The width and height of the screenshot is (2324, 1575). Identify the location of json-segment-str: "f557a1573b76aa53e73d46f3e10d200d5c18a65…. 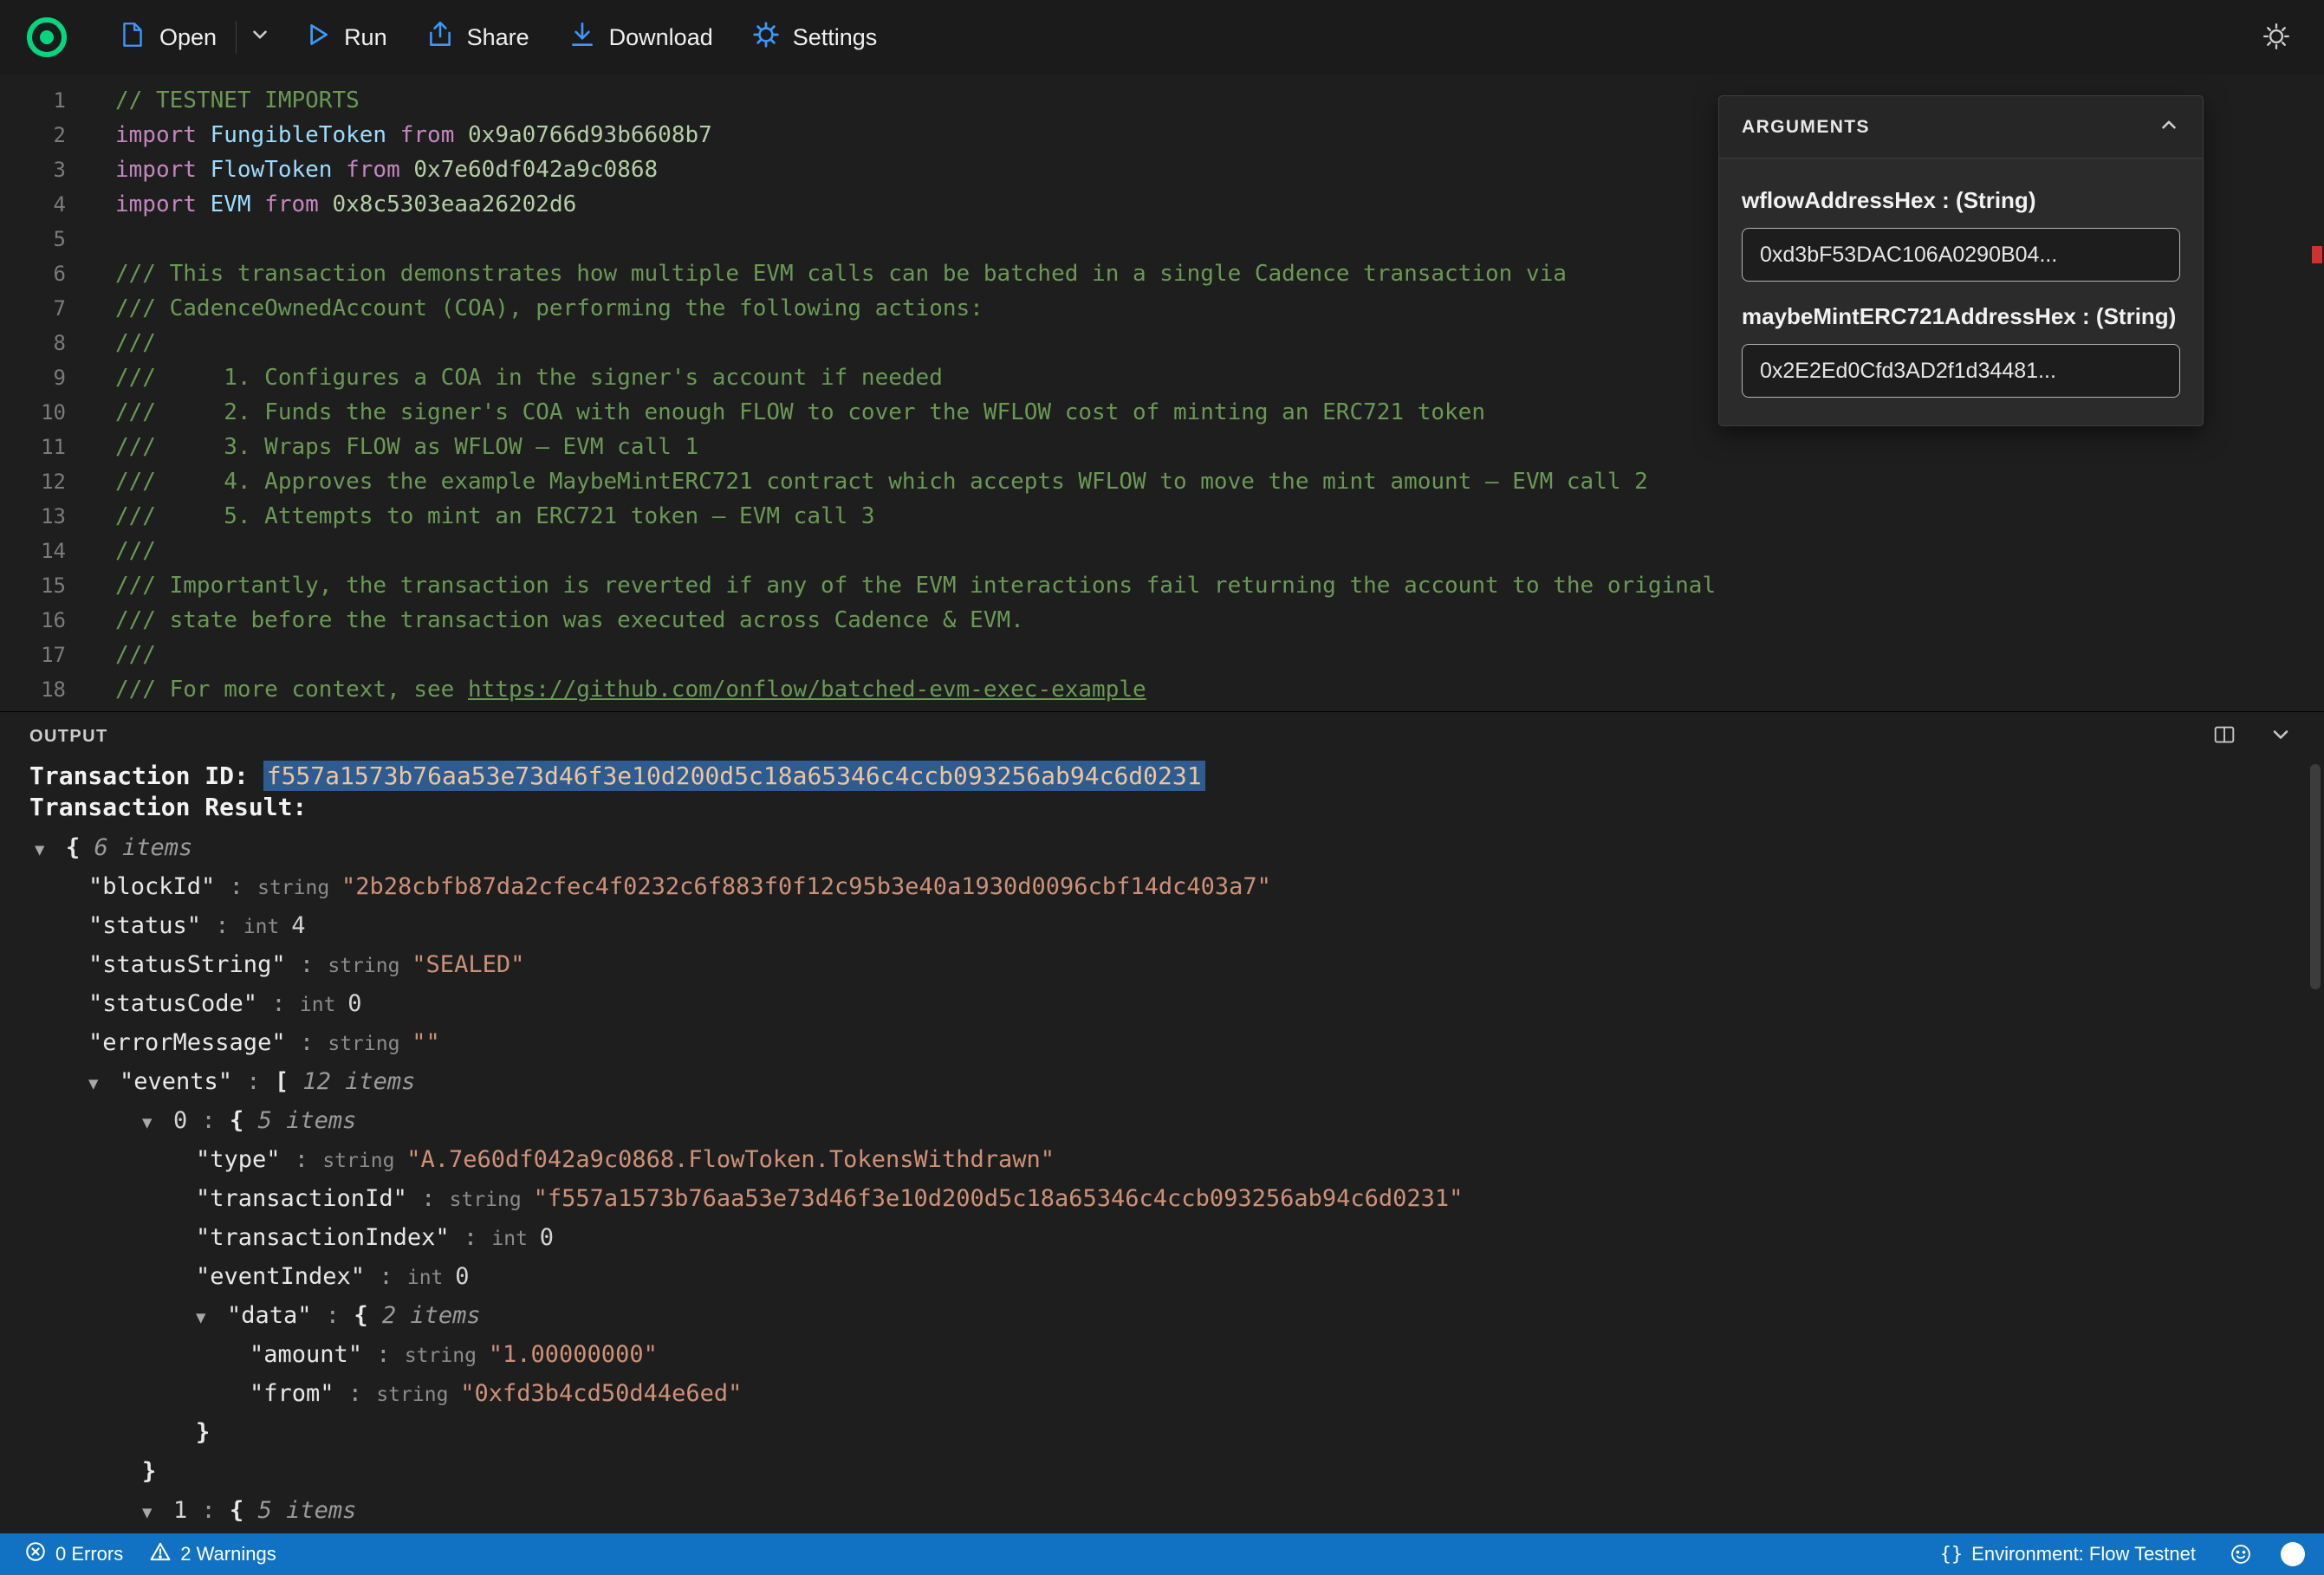
(998, 1198).